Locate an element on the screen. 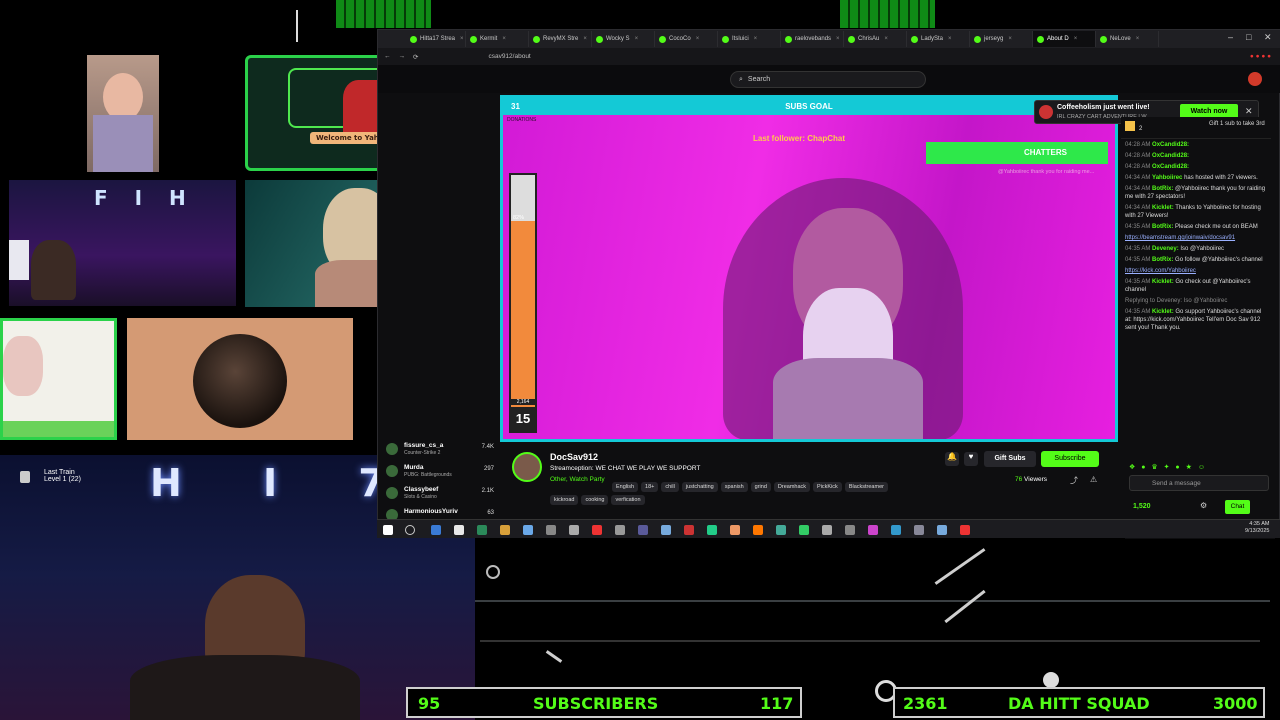 The image size is (1280, 720). heart-icon: ♥ is located at coordinates (971, 459).